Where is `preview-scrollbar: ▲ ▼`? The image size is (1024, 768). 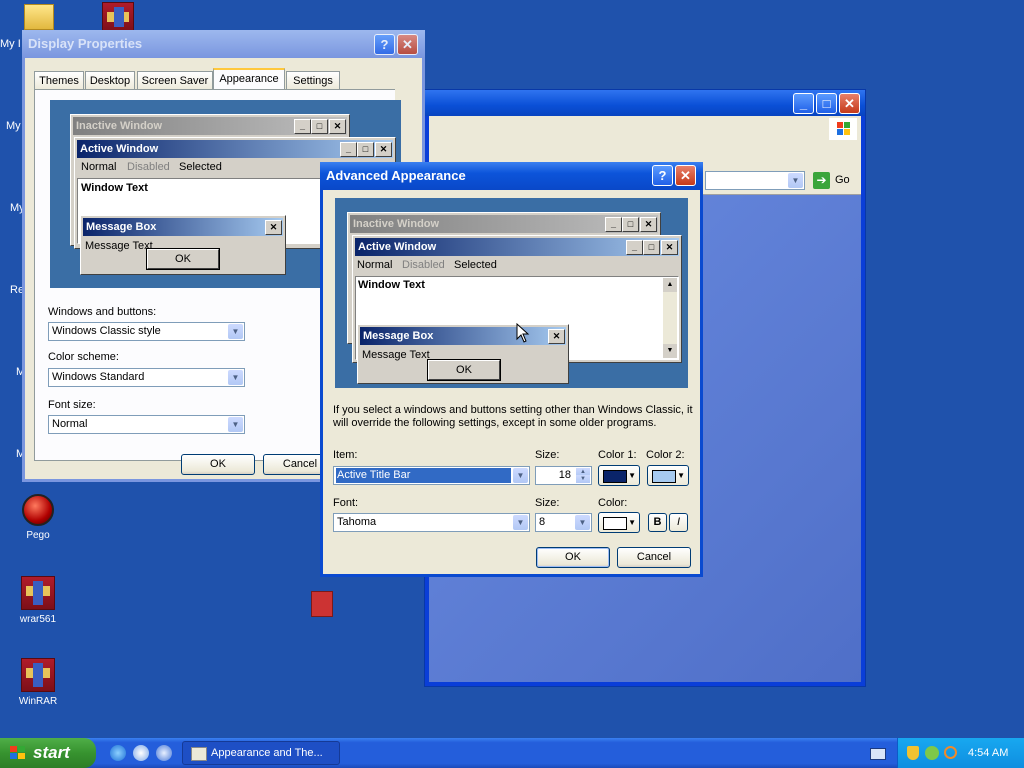 preview-scrollbar: ▲ ▼ is located at coordinates (670, 318).